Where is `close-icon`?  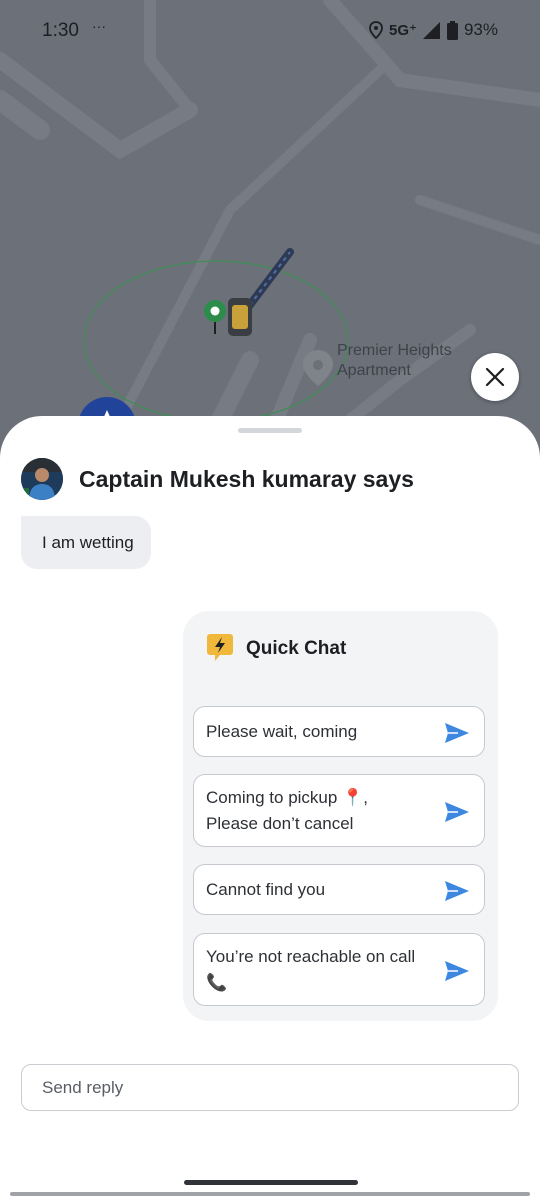 close-icon is located at coordinates (495, 377).